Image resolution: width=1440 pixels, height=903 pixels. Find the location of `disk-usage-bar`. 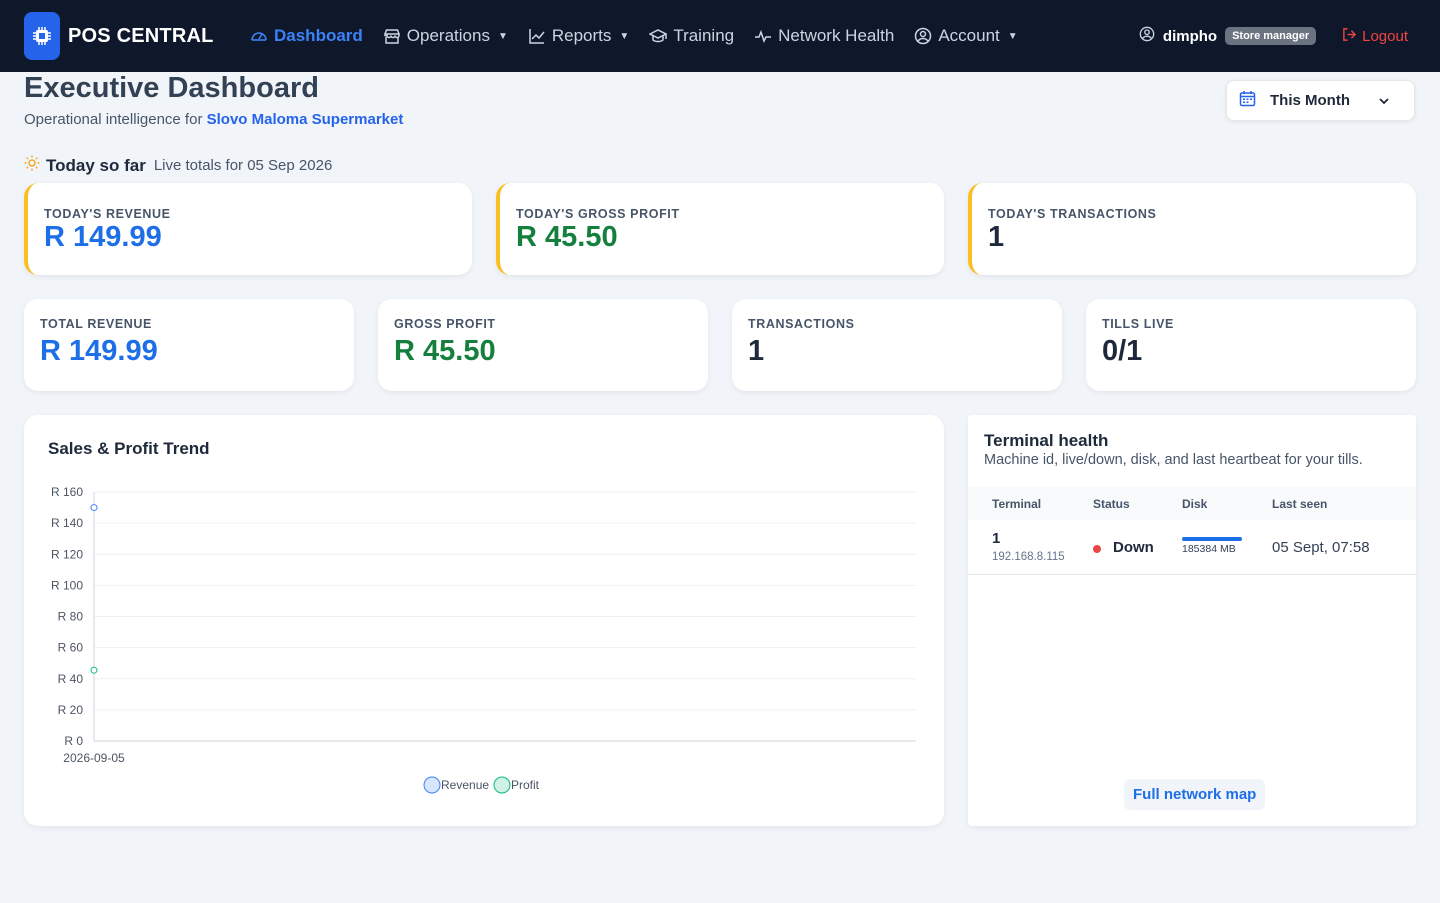

disk-usage-bar is located at coordinates (1212, 539).